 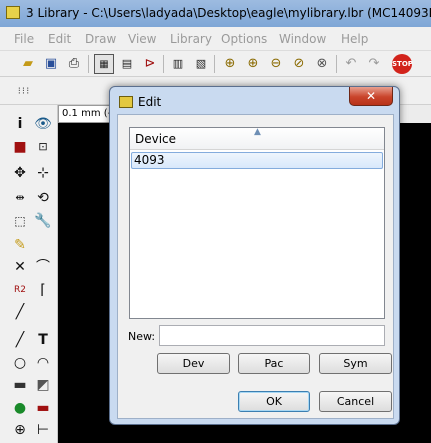 I want to click on zoom-redraw-icon: ⊘, so click(x=299, y=64).